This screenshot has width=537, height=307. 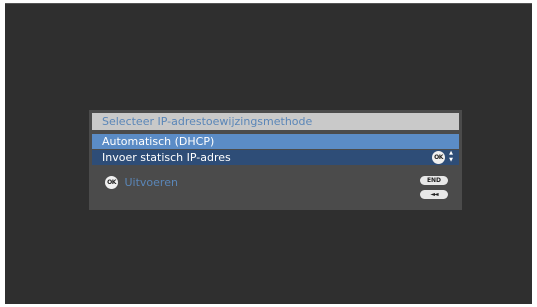 What do you see at coordinates (434, 180) in the screenshot?
I see `end-button: END` at bounding box center [434, 180].